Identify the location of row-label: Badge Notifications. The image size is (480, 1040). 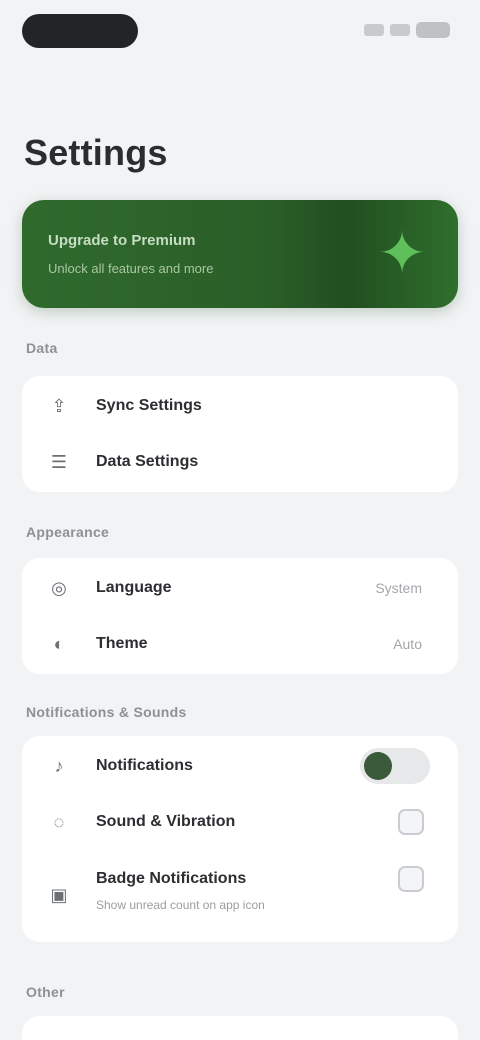
(171, 878).